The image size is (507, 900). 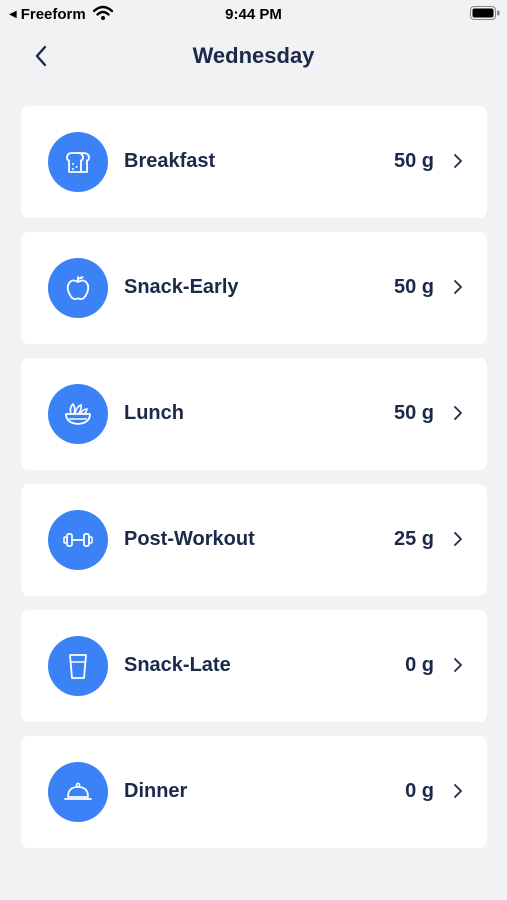 I want to click on meal-amount: 25 g, so click(x=413, y=539).